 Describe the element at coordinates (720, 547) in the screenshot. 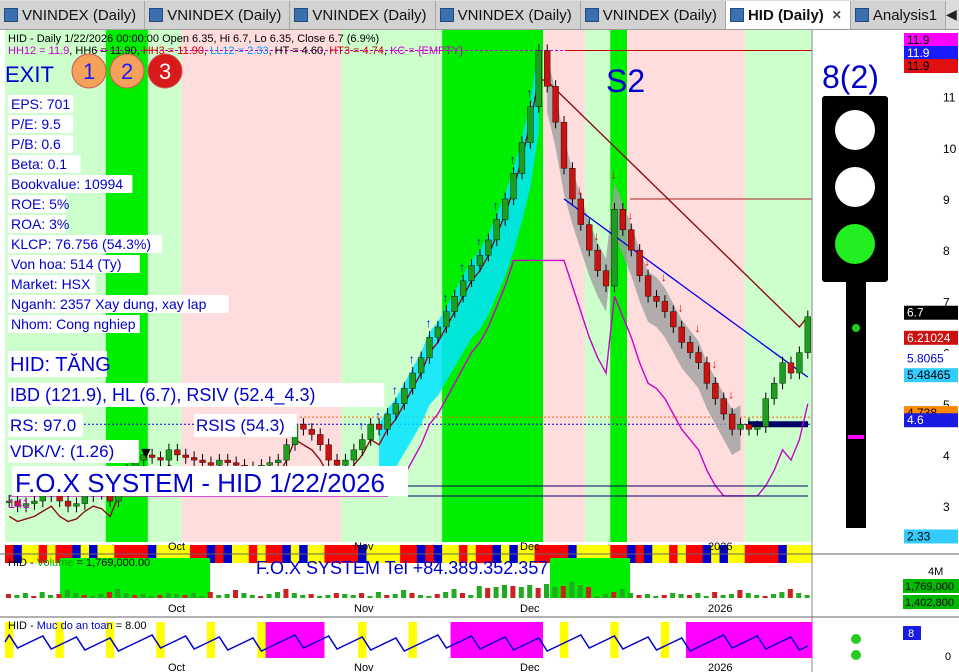

I see `month-label: 2026` at that location.